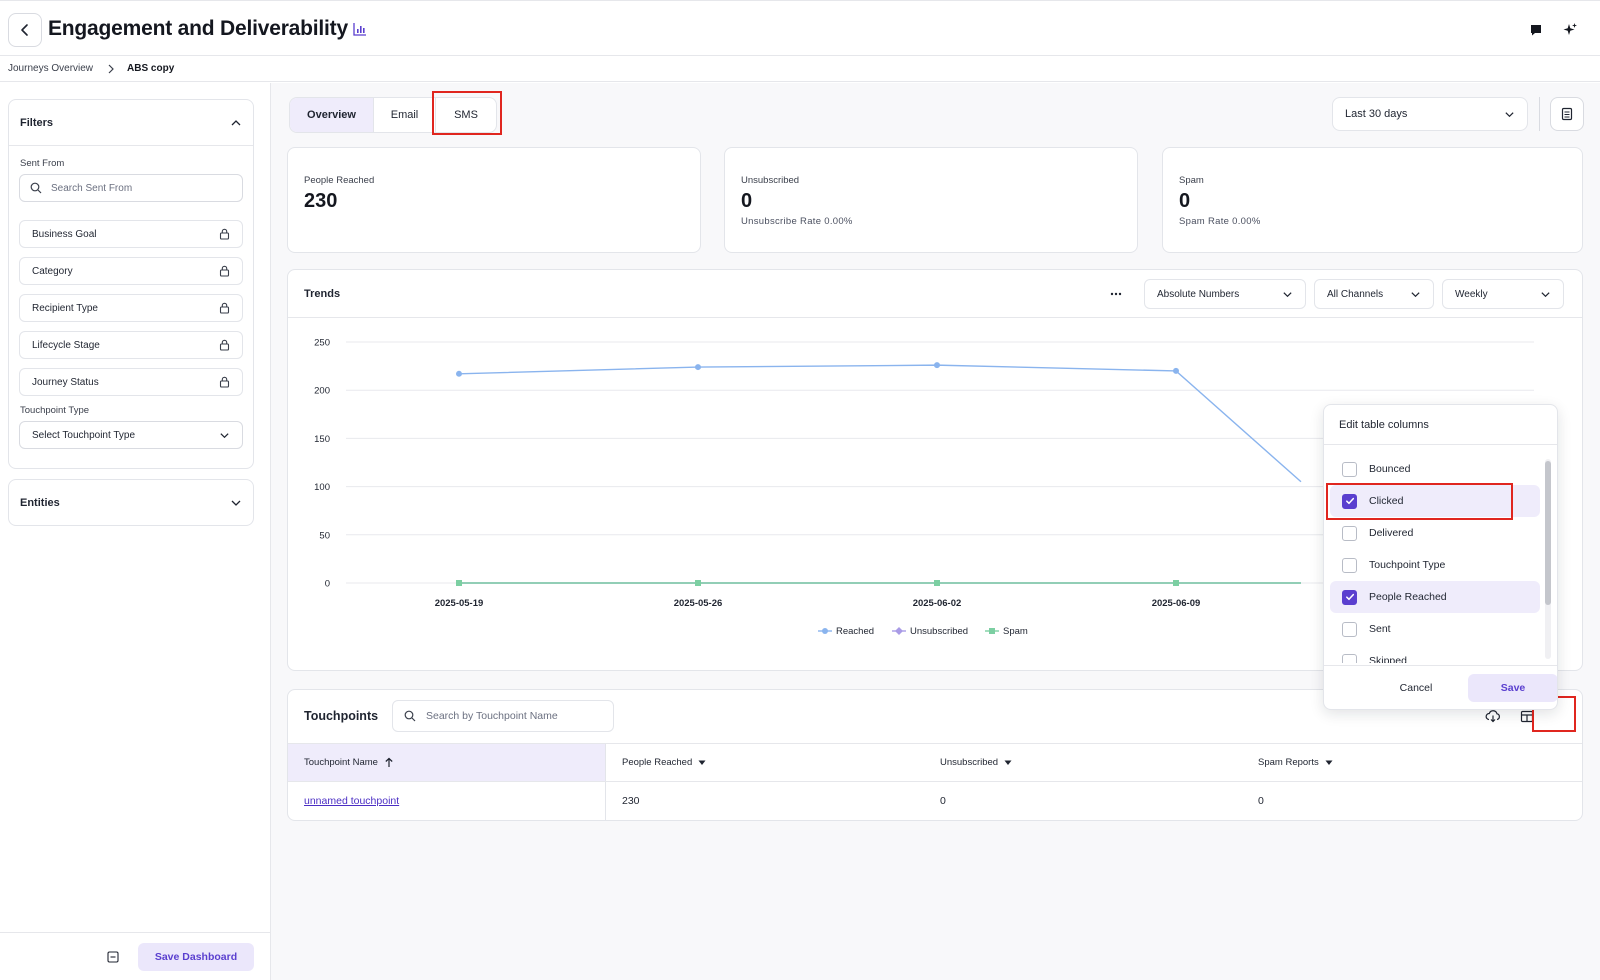 The height and width of the screenshot is (980, 1600). I want to click on filter-recipient-type: Recipient Type, so click(131, 308).